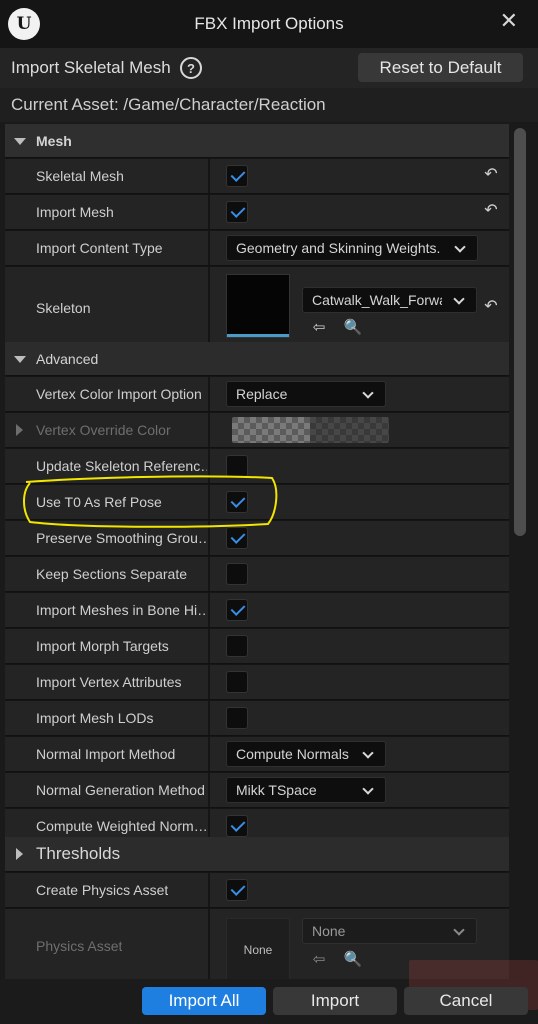 The height and width of the screenshot is (1024, 538). Describe the element at coordinates (237, 826) in the screenshot. I see `compute-weighted-normals-checkbox` at that location.